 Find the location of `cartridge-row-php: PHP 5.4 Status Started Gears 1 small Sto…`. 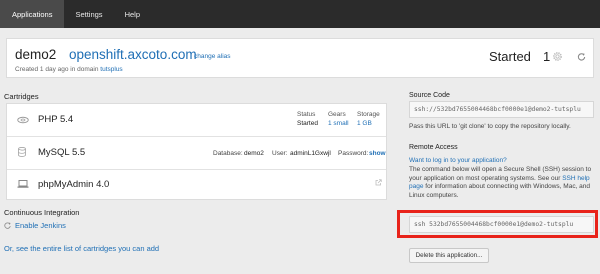

cartridge-row-php: PHP 5.4 Status Started Gears 1 small Sto… is located at coordinates (196, 120).